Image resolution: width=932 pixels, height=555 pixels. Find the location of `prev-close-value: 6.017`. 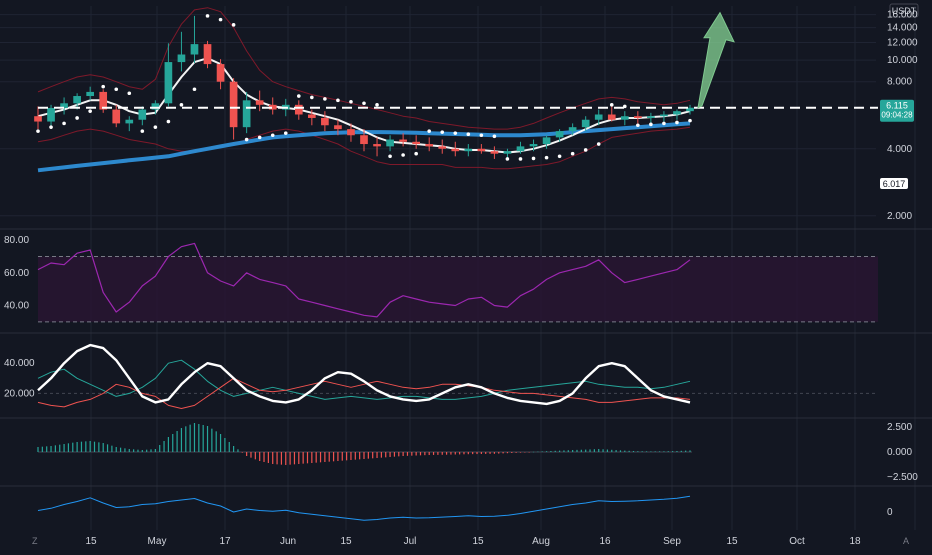

prev-close-value: 6.017 is located at coordinates (894, 184).